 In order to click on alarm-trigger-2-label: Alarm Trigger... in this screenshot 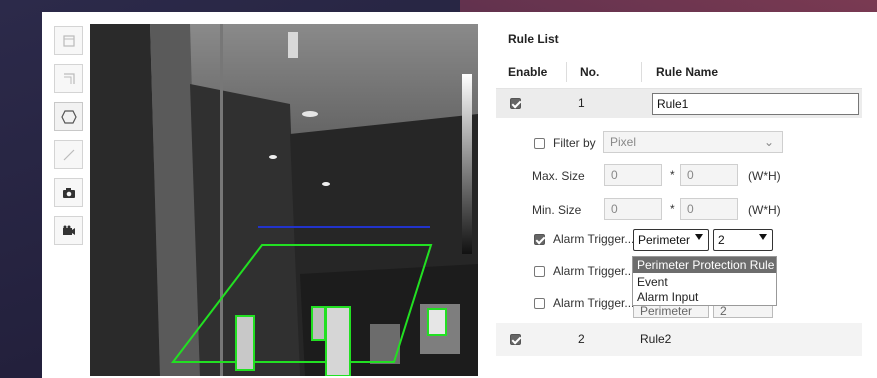, I will do `click(594, 271)`.